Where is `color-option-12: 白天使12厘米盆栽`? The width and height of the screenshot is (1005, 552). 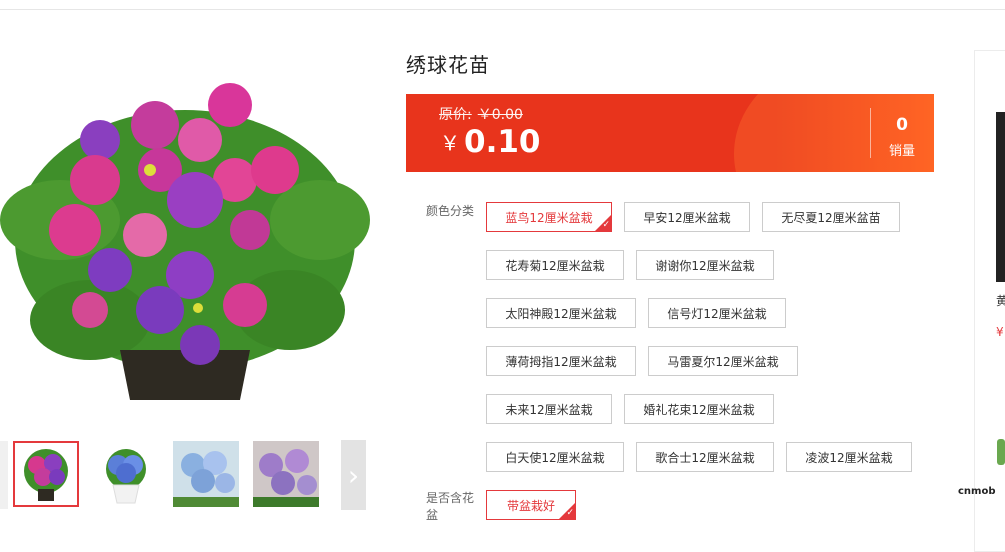 color-option-12: 白天使12厘米盆栽 is located at coordinates (555, 457).